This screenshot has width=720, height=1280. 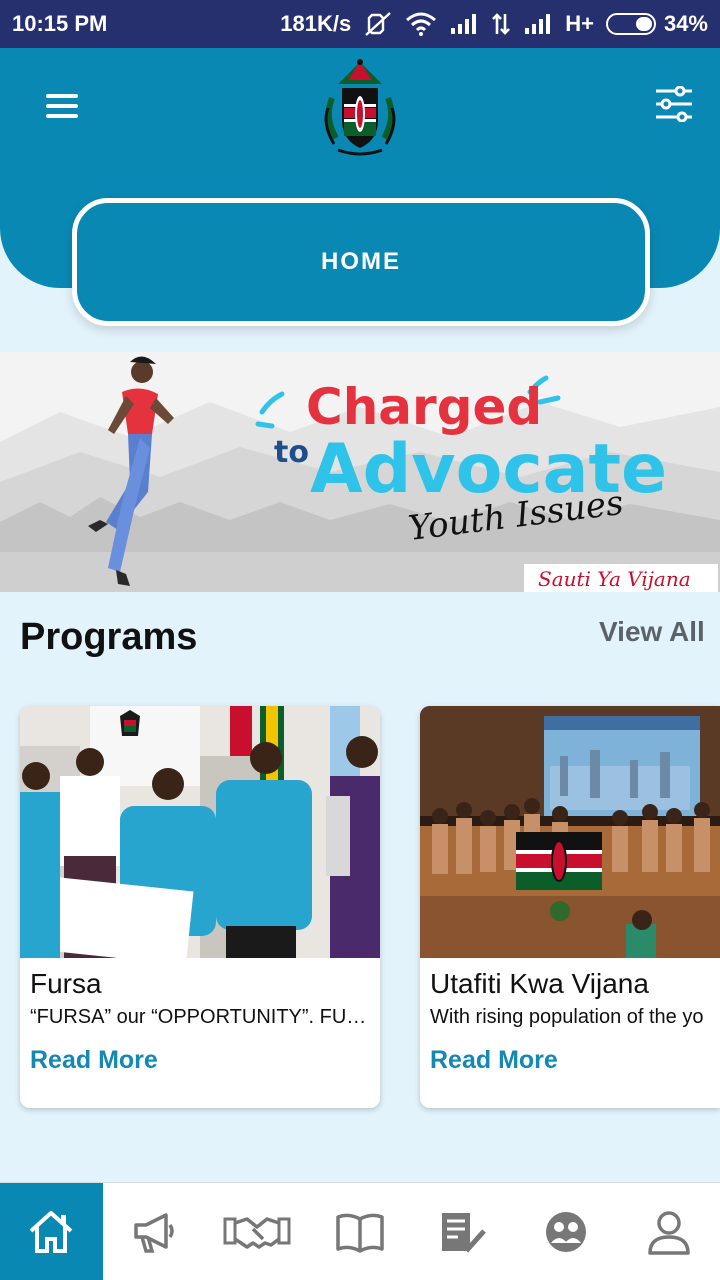 I want to click on home-icon, so click(x=51, y=1231).